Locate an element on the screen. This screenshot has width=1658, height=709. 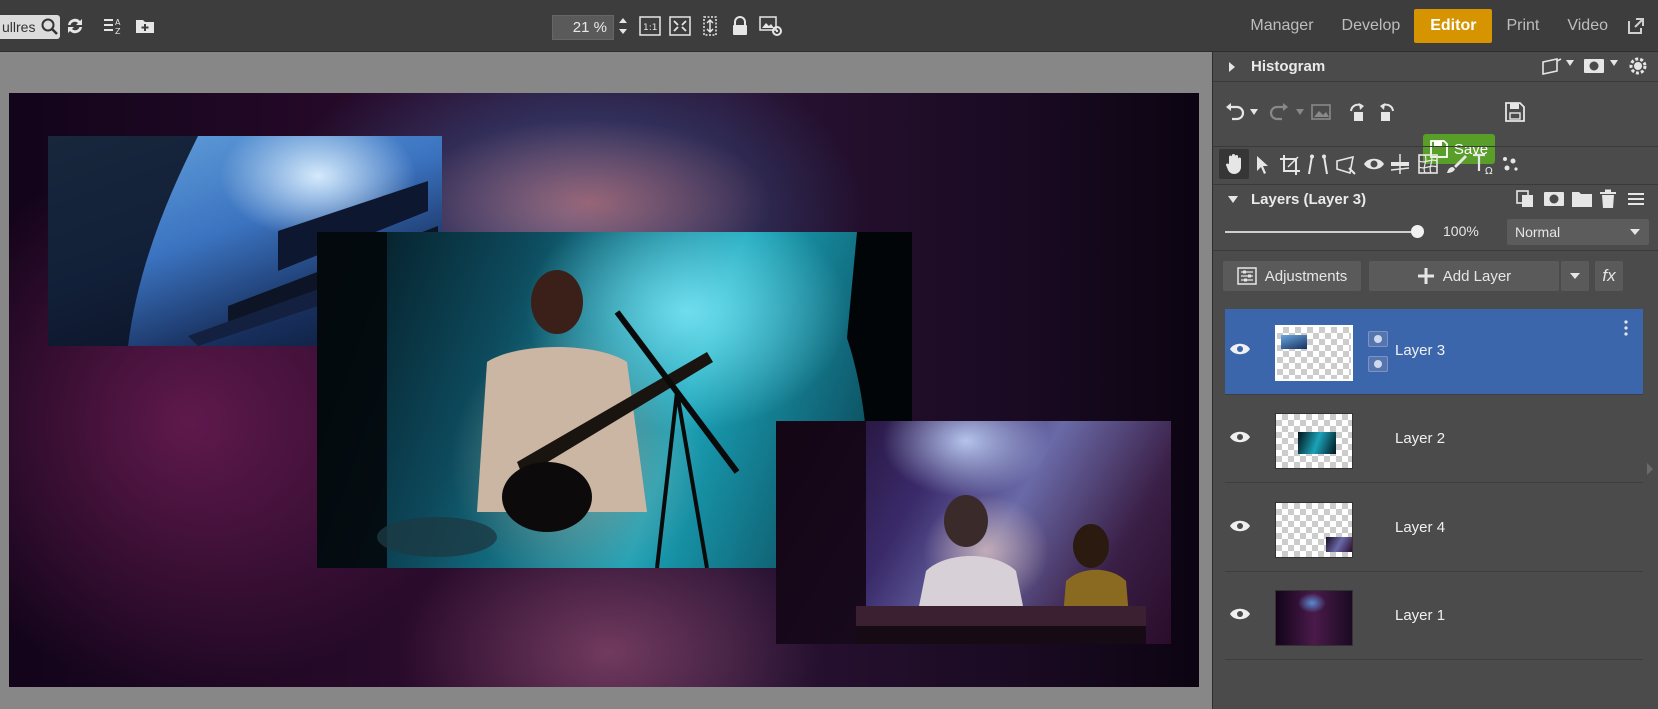
text-tool-icon: Ω is located at coordinates (1483, 164).